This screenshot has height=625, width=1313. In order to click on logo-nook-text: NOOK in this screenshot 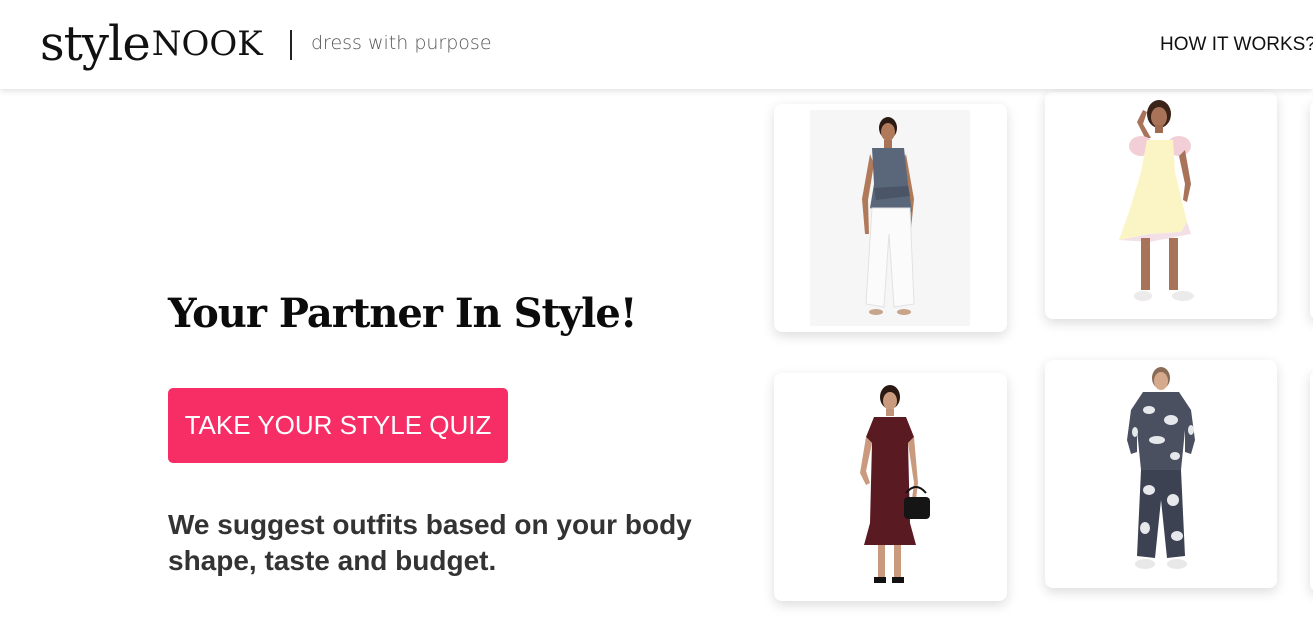, I will do `click(207, 44)`.